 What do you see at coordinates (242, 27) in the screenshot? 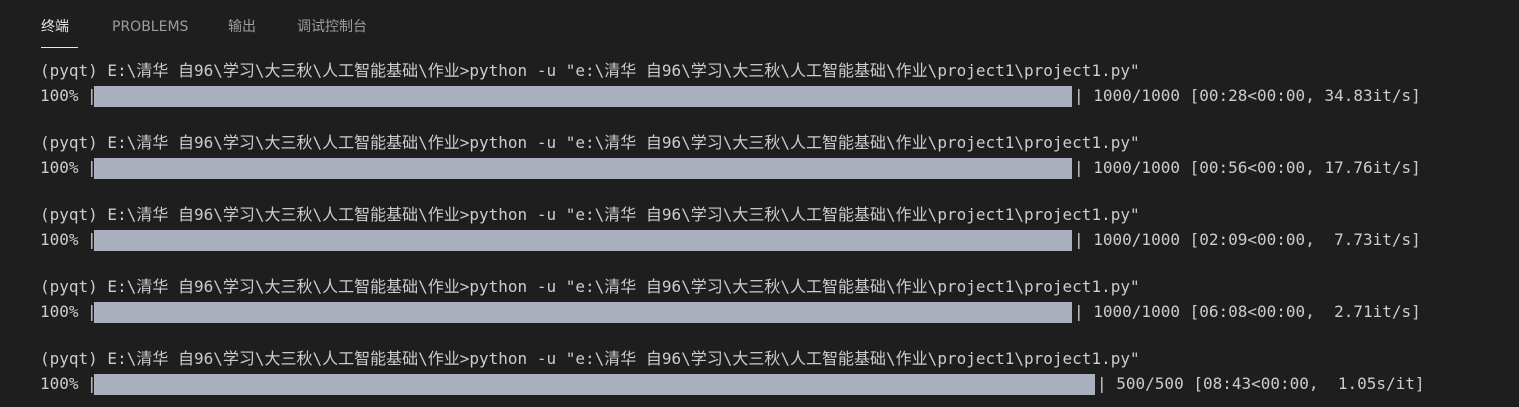
I see `tab-output: 输出` at bounding box center [242, 27].